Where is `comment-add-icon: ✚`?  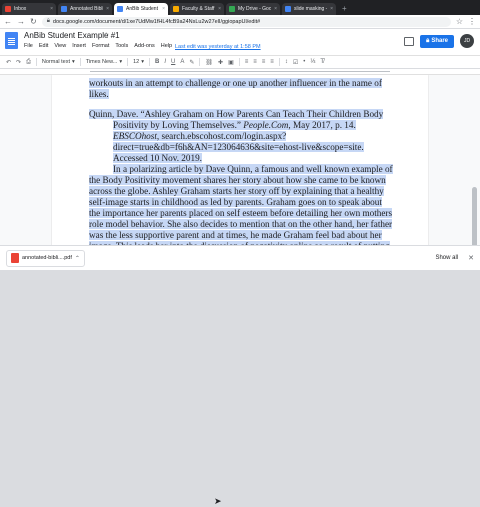
comment-add-icon: ✚ is located at coordinates (220, 62).